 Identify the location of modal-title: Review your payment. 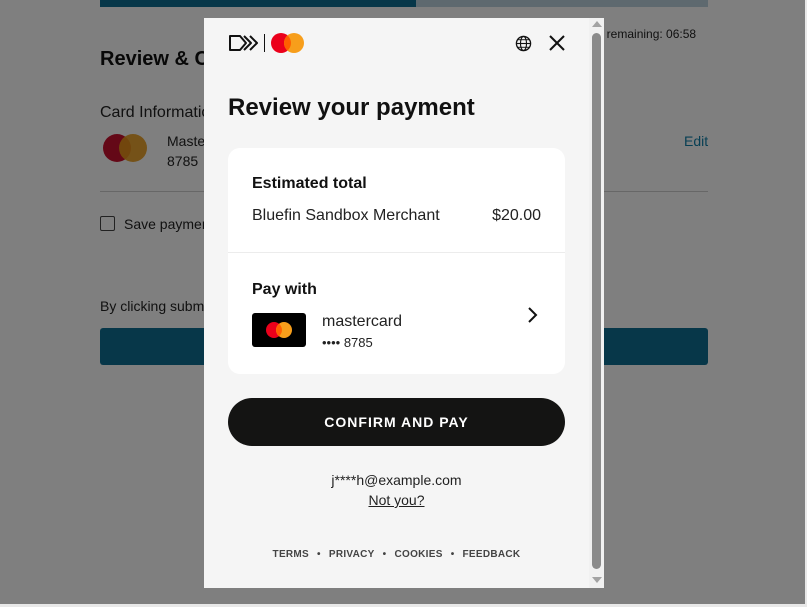
(351, 107).